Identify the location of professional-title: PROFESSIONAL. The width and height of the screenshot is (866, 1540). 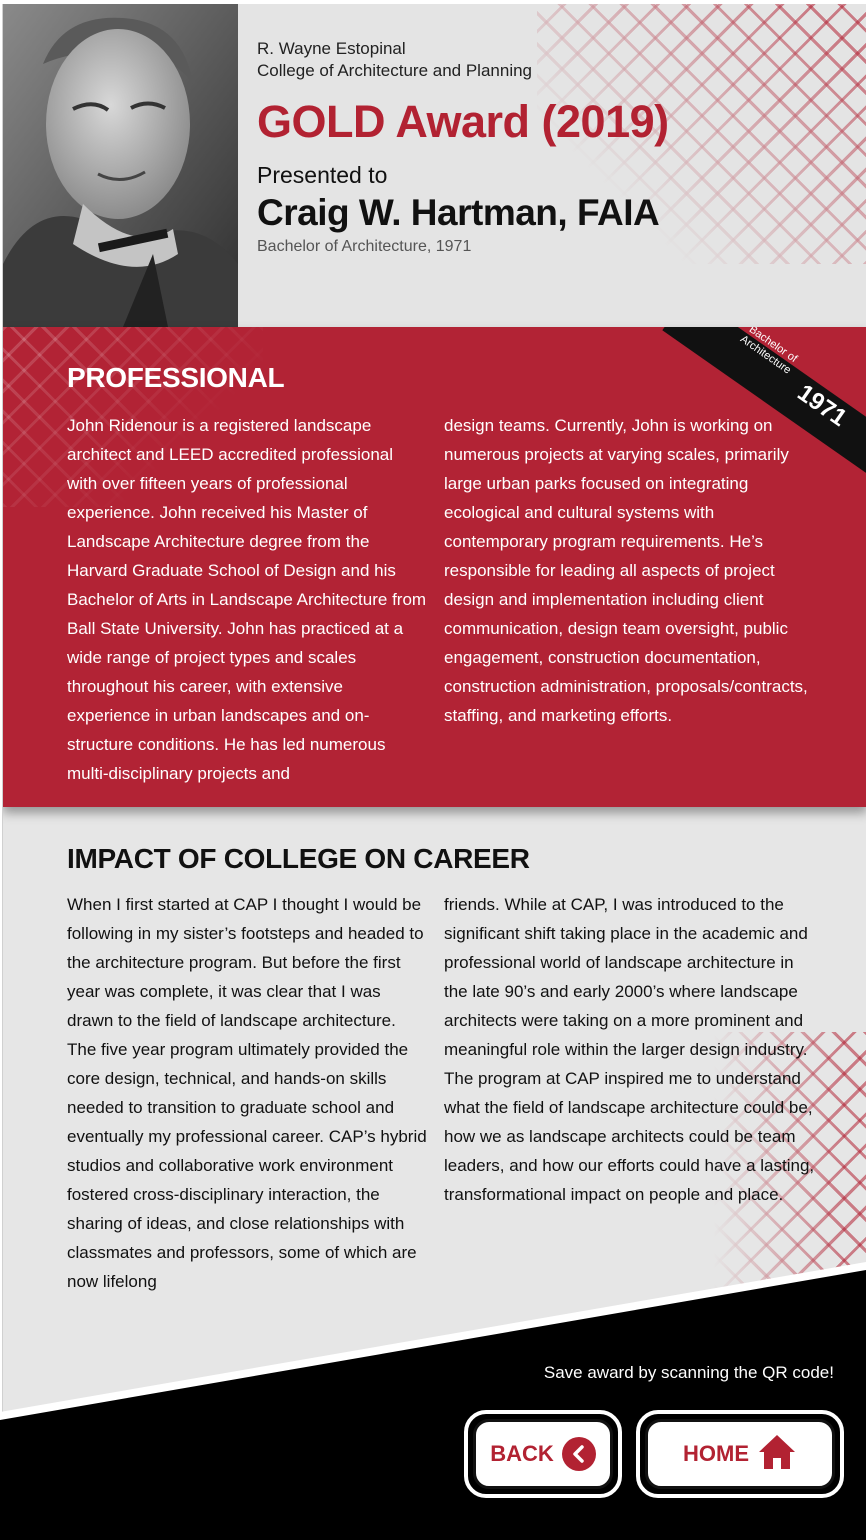
(176, 377).